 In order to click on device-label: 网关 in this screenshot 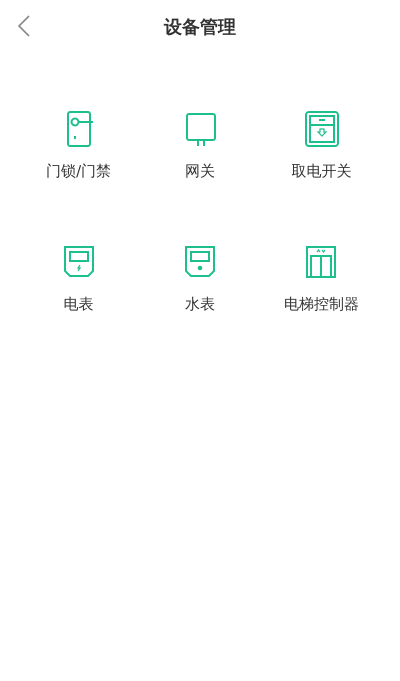, I will do `click(199, 171)`.